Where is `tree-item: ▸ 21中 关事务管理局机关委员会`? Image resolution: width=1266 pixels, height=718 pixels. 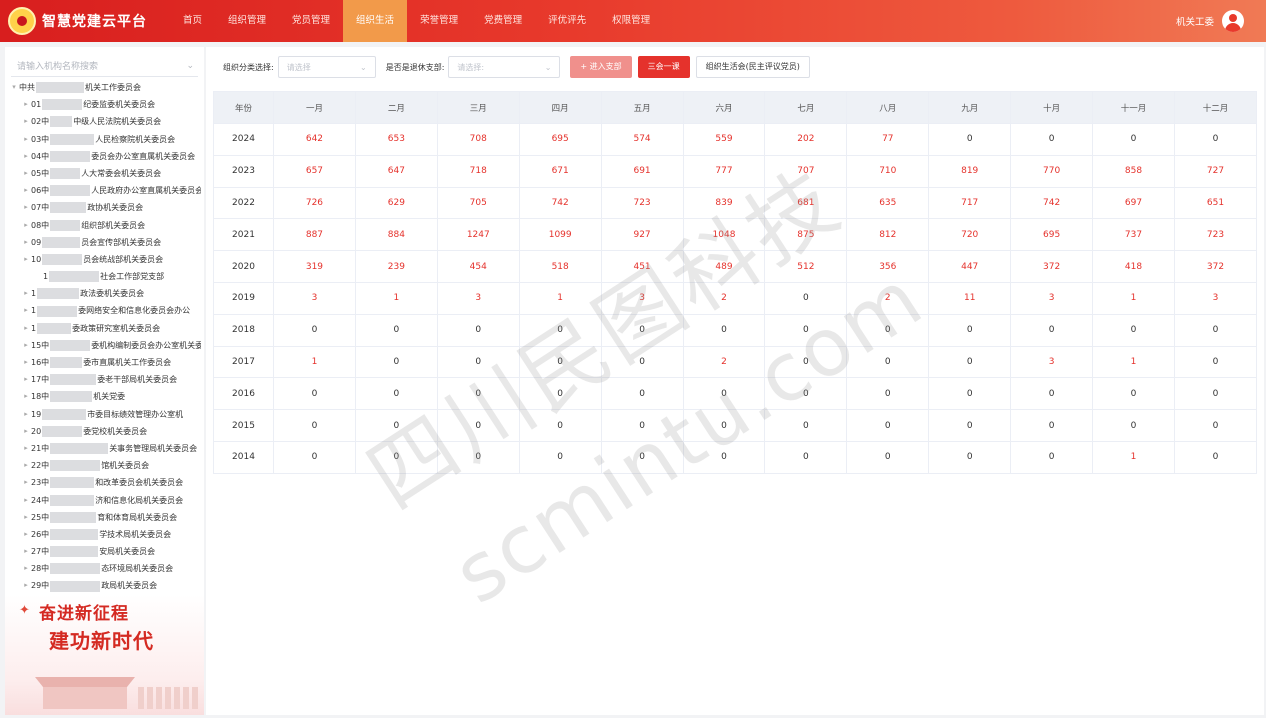 tree-item: ▸ 21中 关事务管理局机关委员会 is located at coordinates (105, 448).